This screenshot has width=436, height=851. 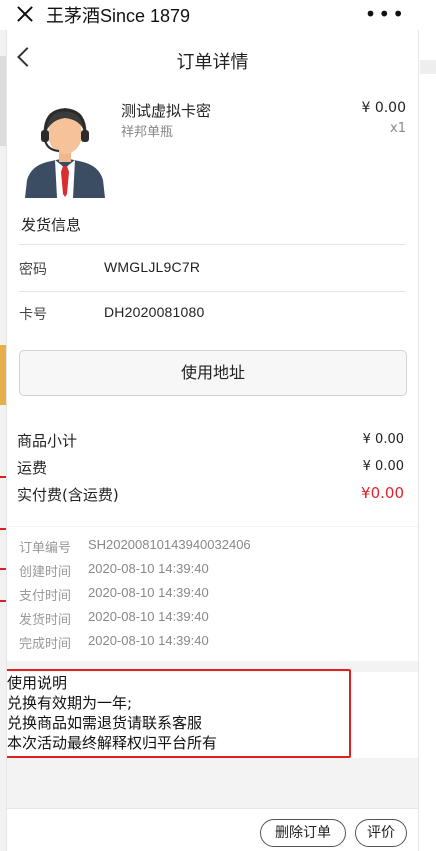 I want to click on order-number-value: SH20200810143940032406, so click(x=169, y=544).